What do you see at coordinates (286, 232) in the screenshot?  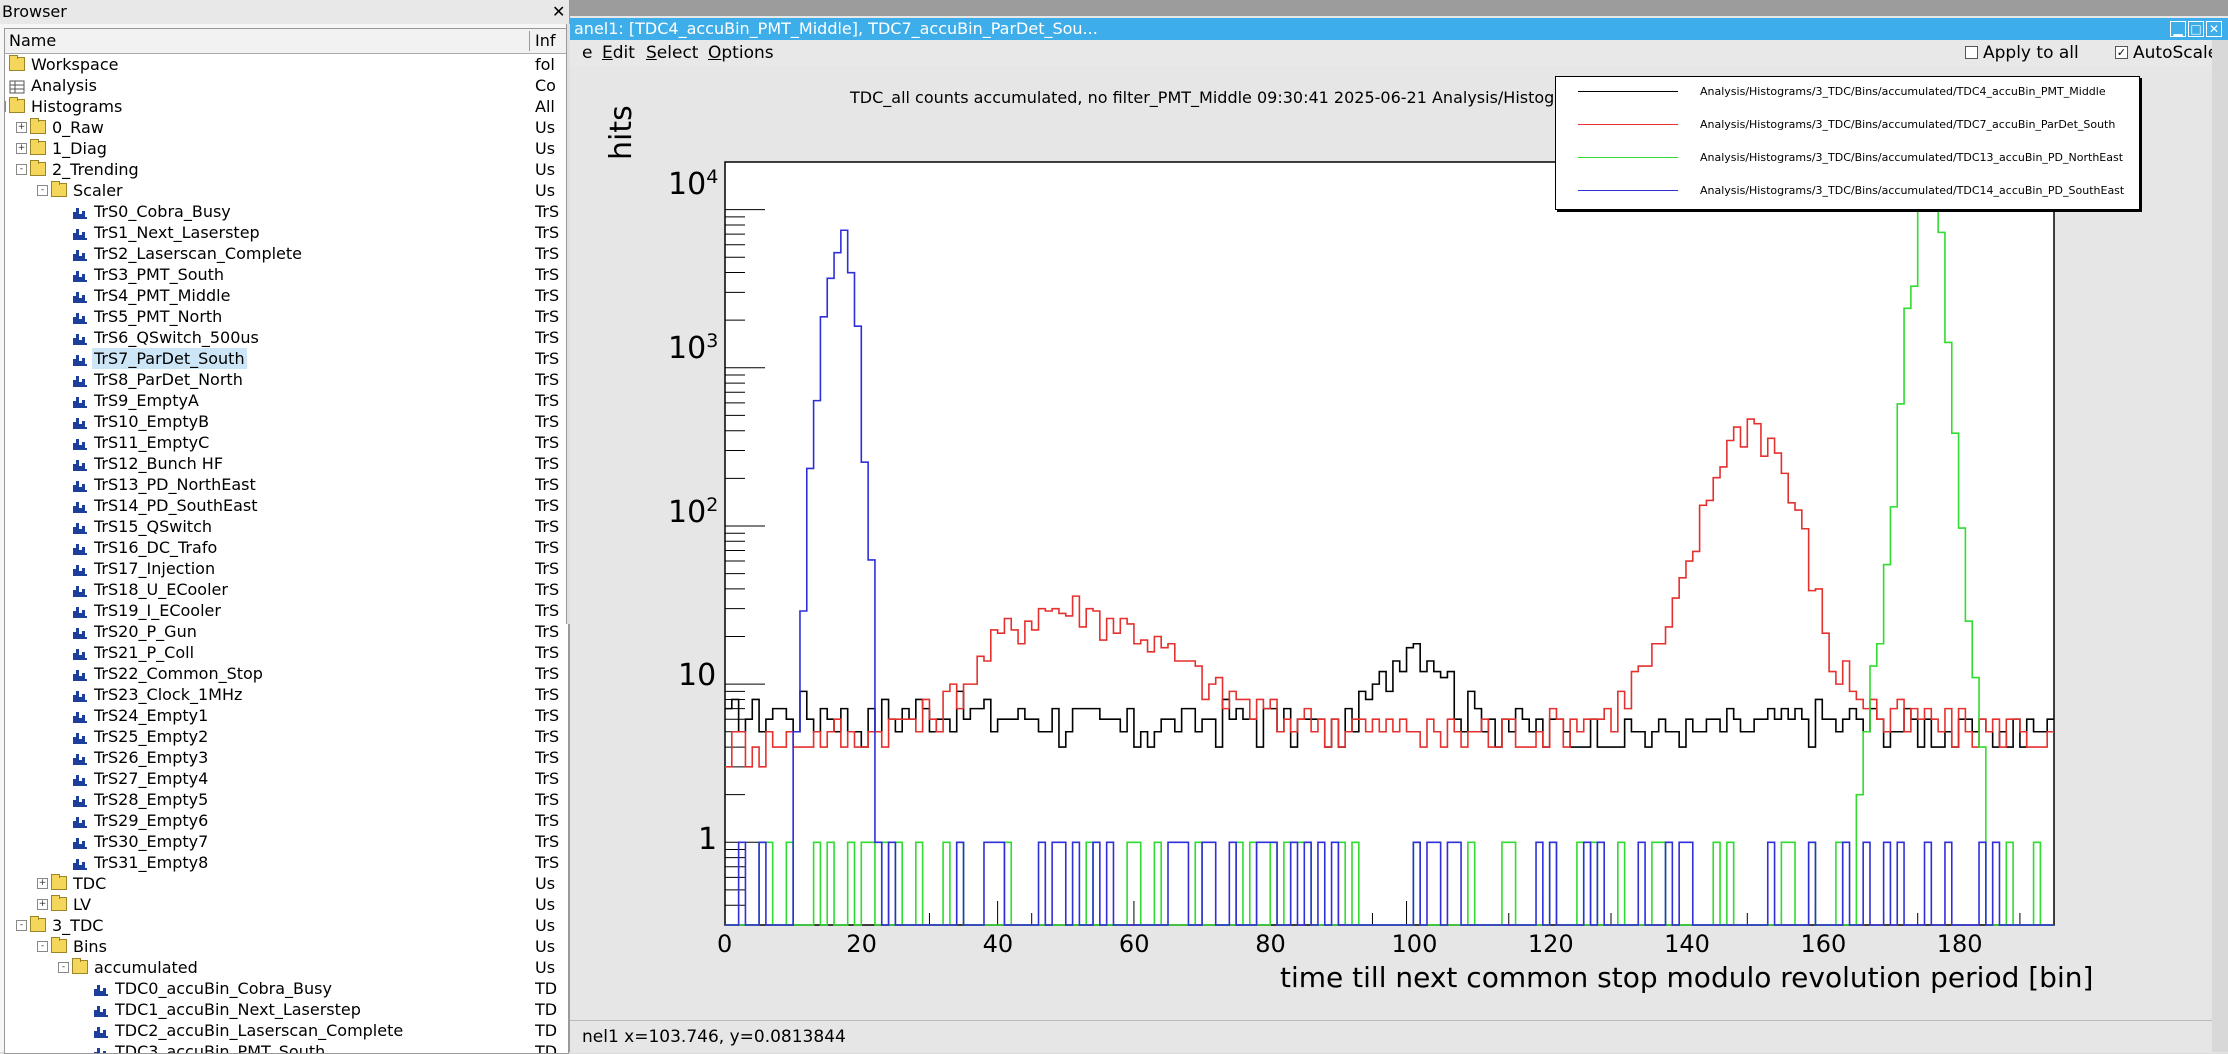 I see `tree-histogram: TrS1_Next_Laserstep TrS` at bounding box center [286, 232].